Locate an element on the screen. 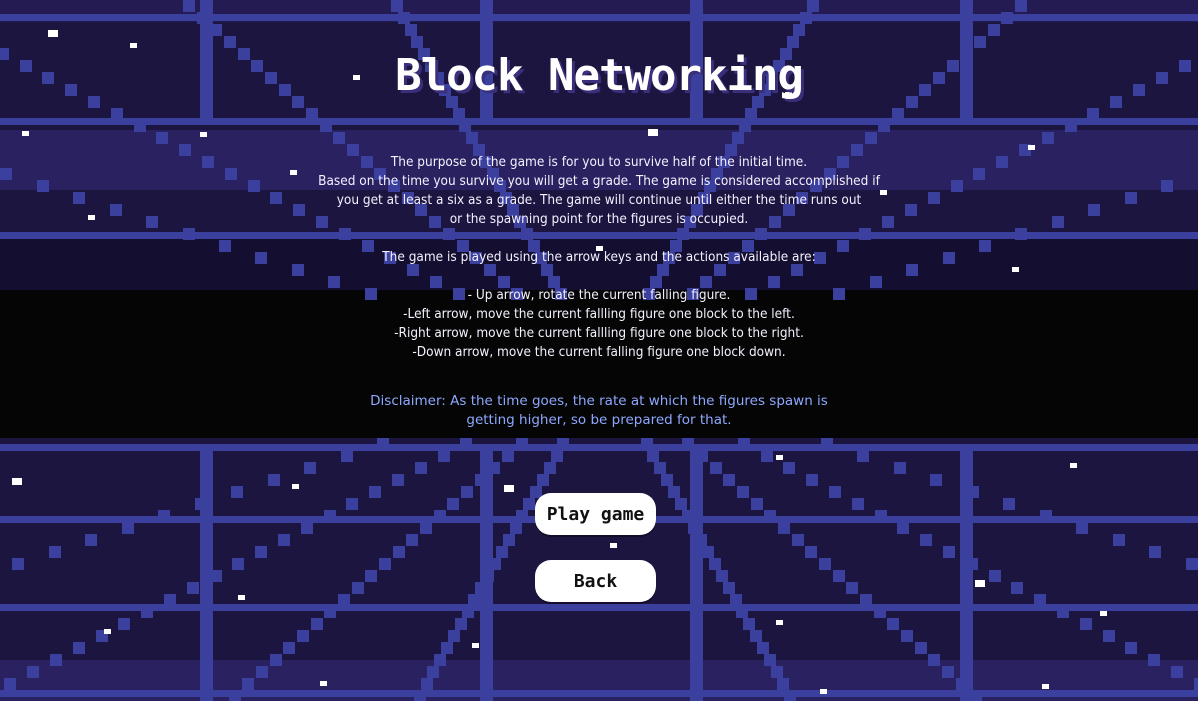 This screenshot has height=701, width=1198. game-title: Block Networking is located at coordinates (599, 75).